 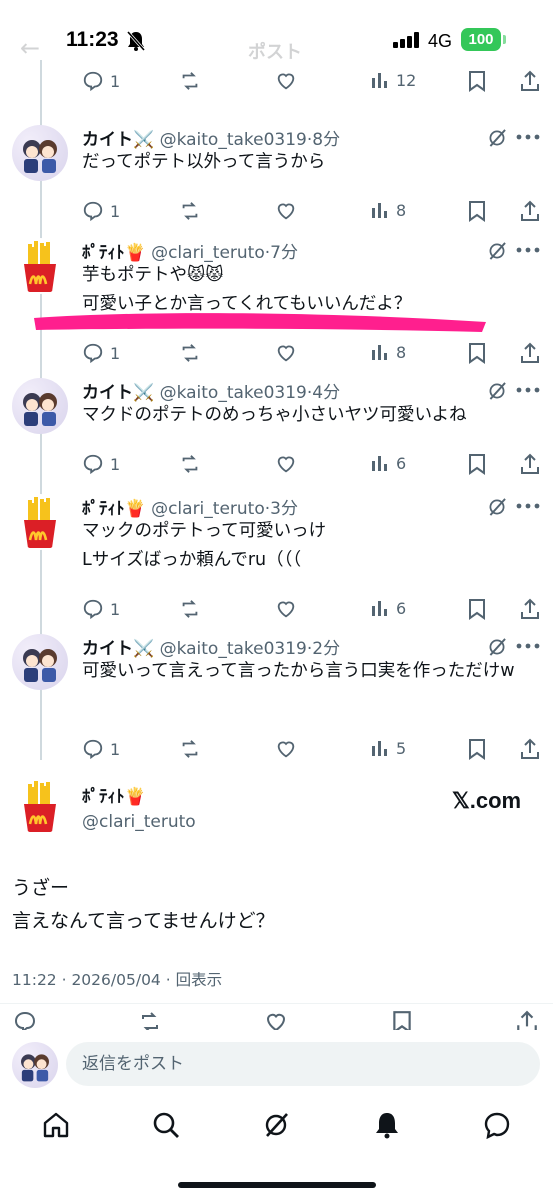 What do you see at coordinates (312, 83) in the screenshot?
I see `tweet-actions: 1 12` at bounding box center [312, 83].